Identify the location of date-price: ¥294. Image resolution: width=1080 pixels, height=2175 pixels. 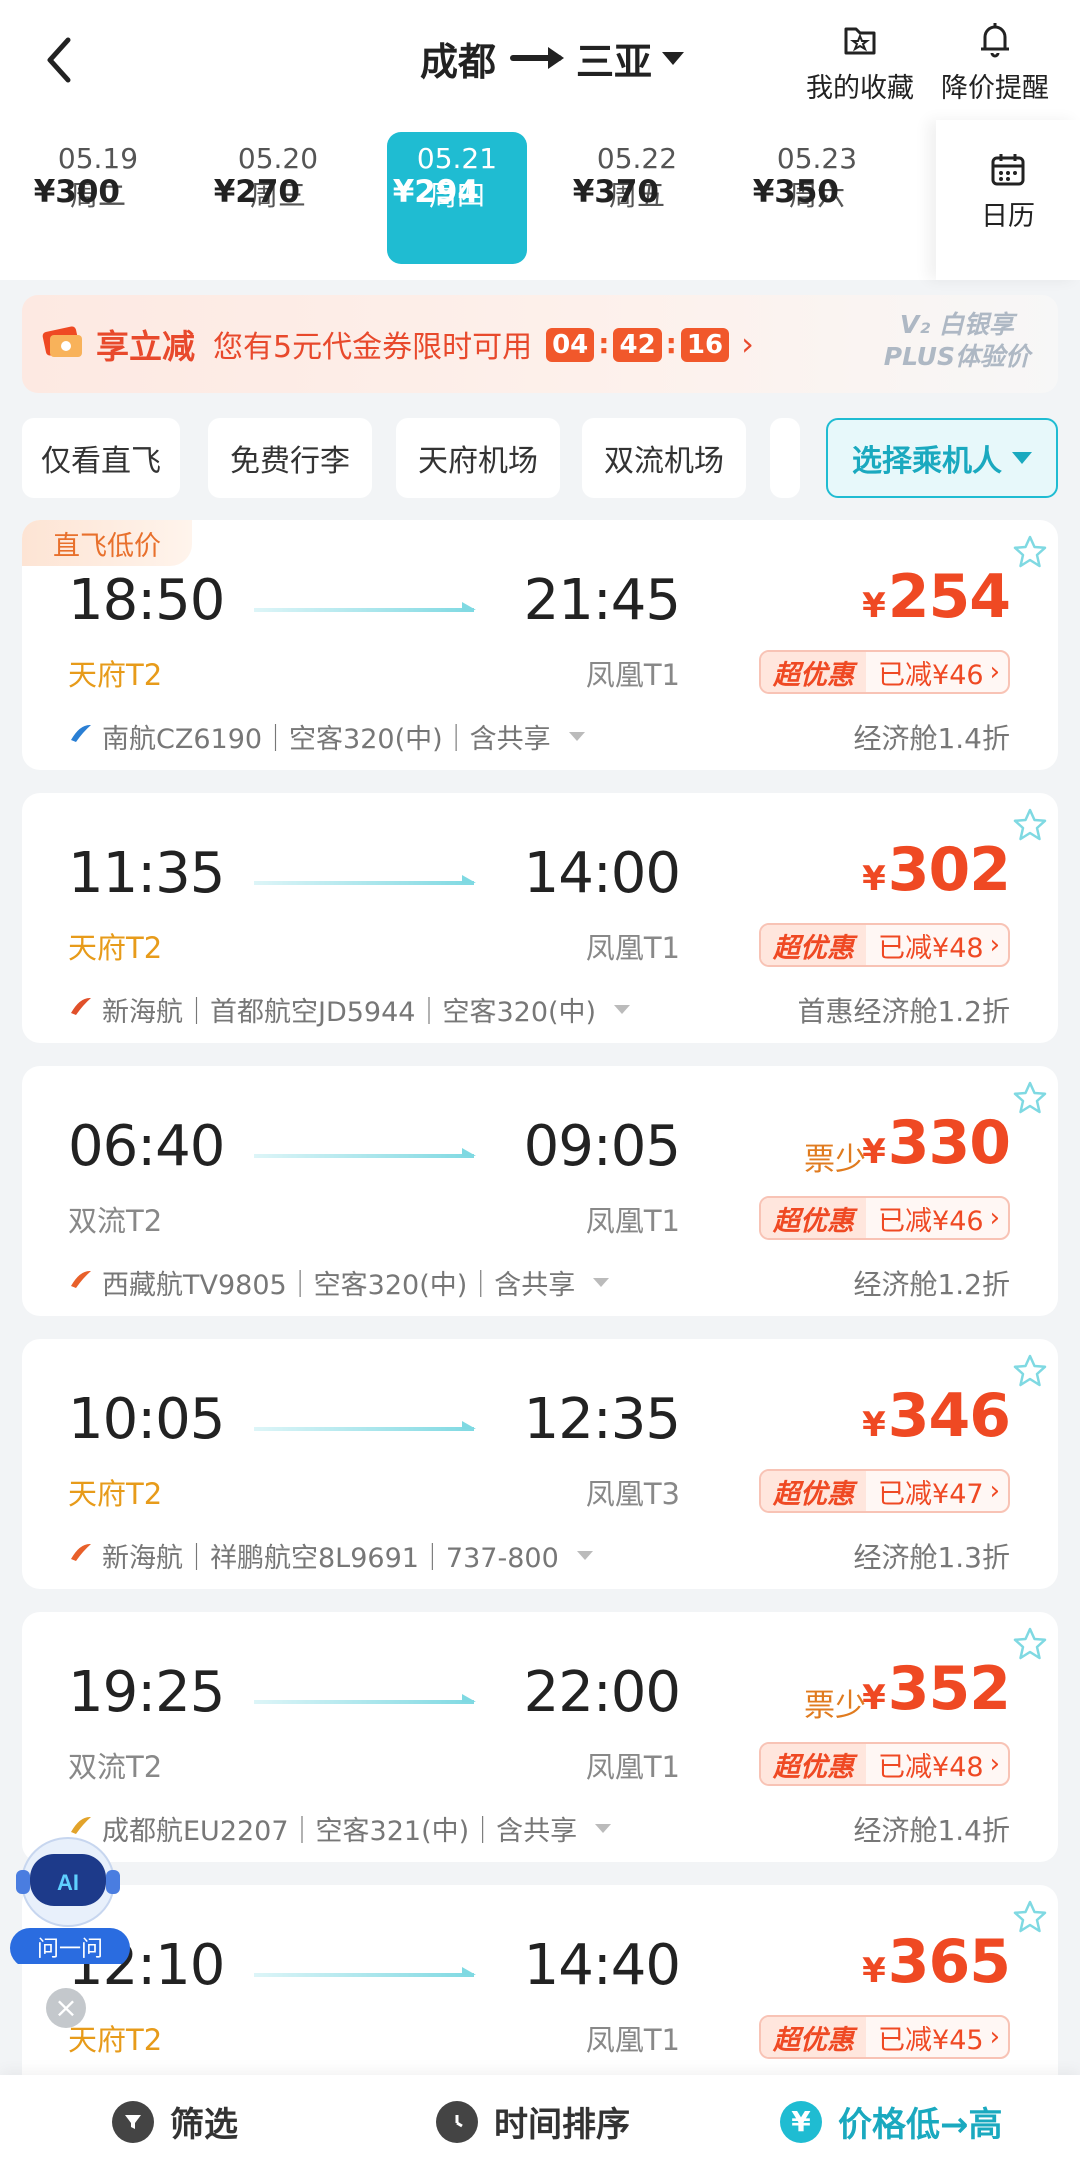
(435, 192).